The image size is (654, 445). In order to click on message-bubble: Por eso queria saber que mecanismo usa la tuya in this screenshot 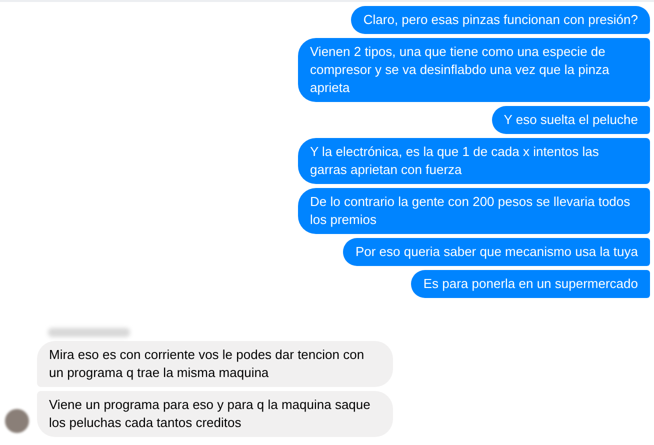, I will do `click(496, 252)`.